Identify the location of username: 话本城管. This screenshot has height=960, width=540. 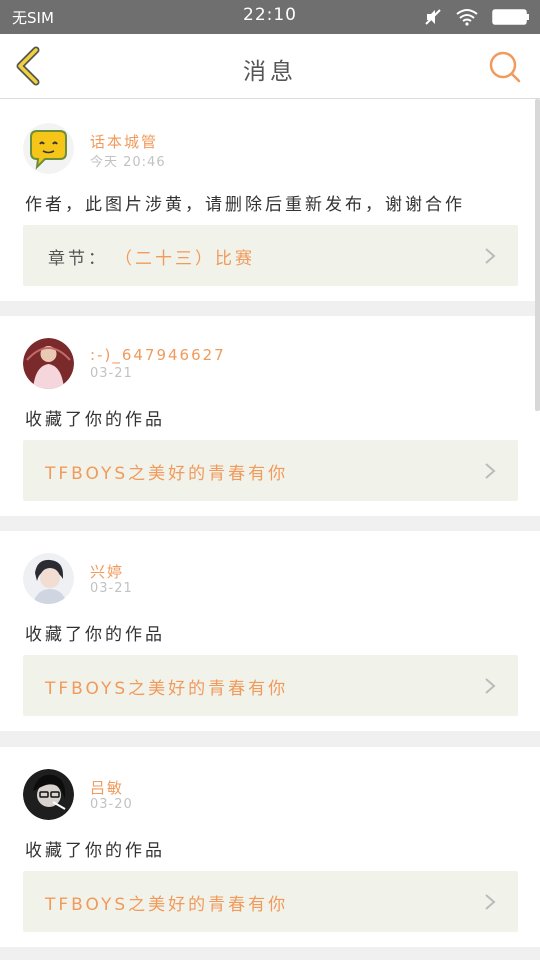
(124, 141).